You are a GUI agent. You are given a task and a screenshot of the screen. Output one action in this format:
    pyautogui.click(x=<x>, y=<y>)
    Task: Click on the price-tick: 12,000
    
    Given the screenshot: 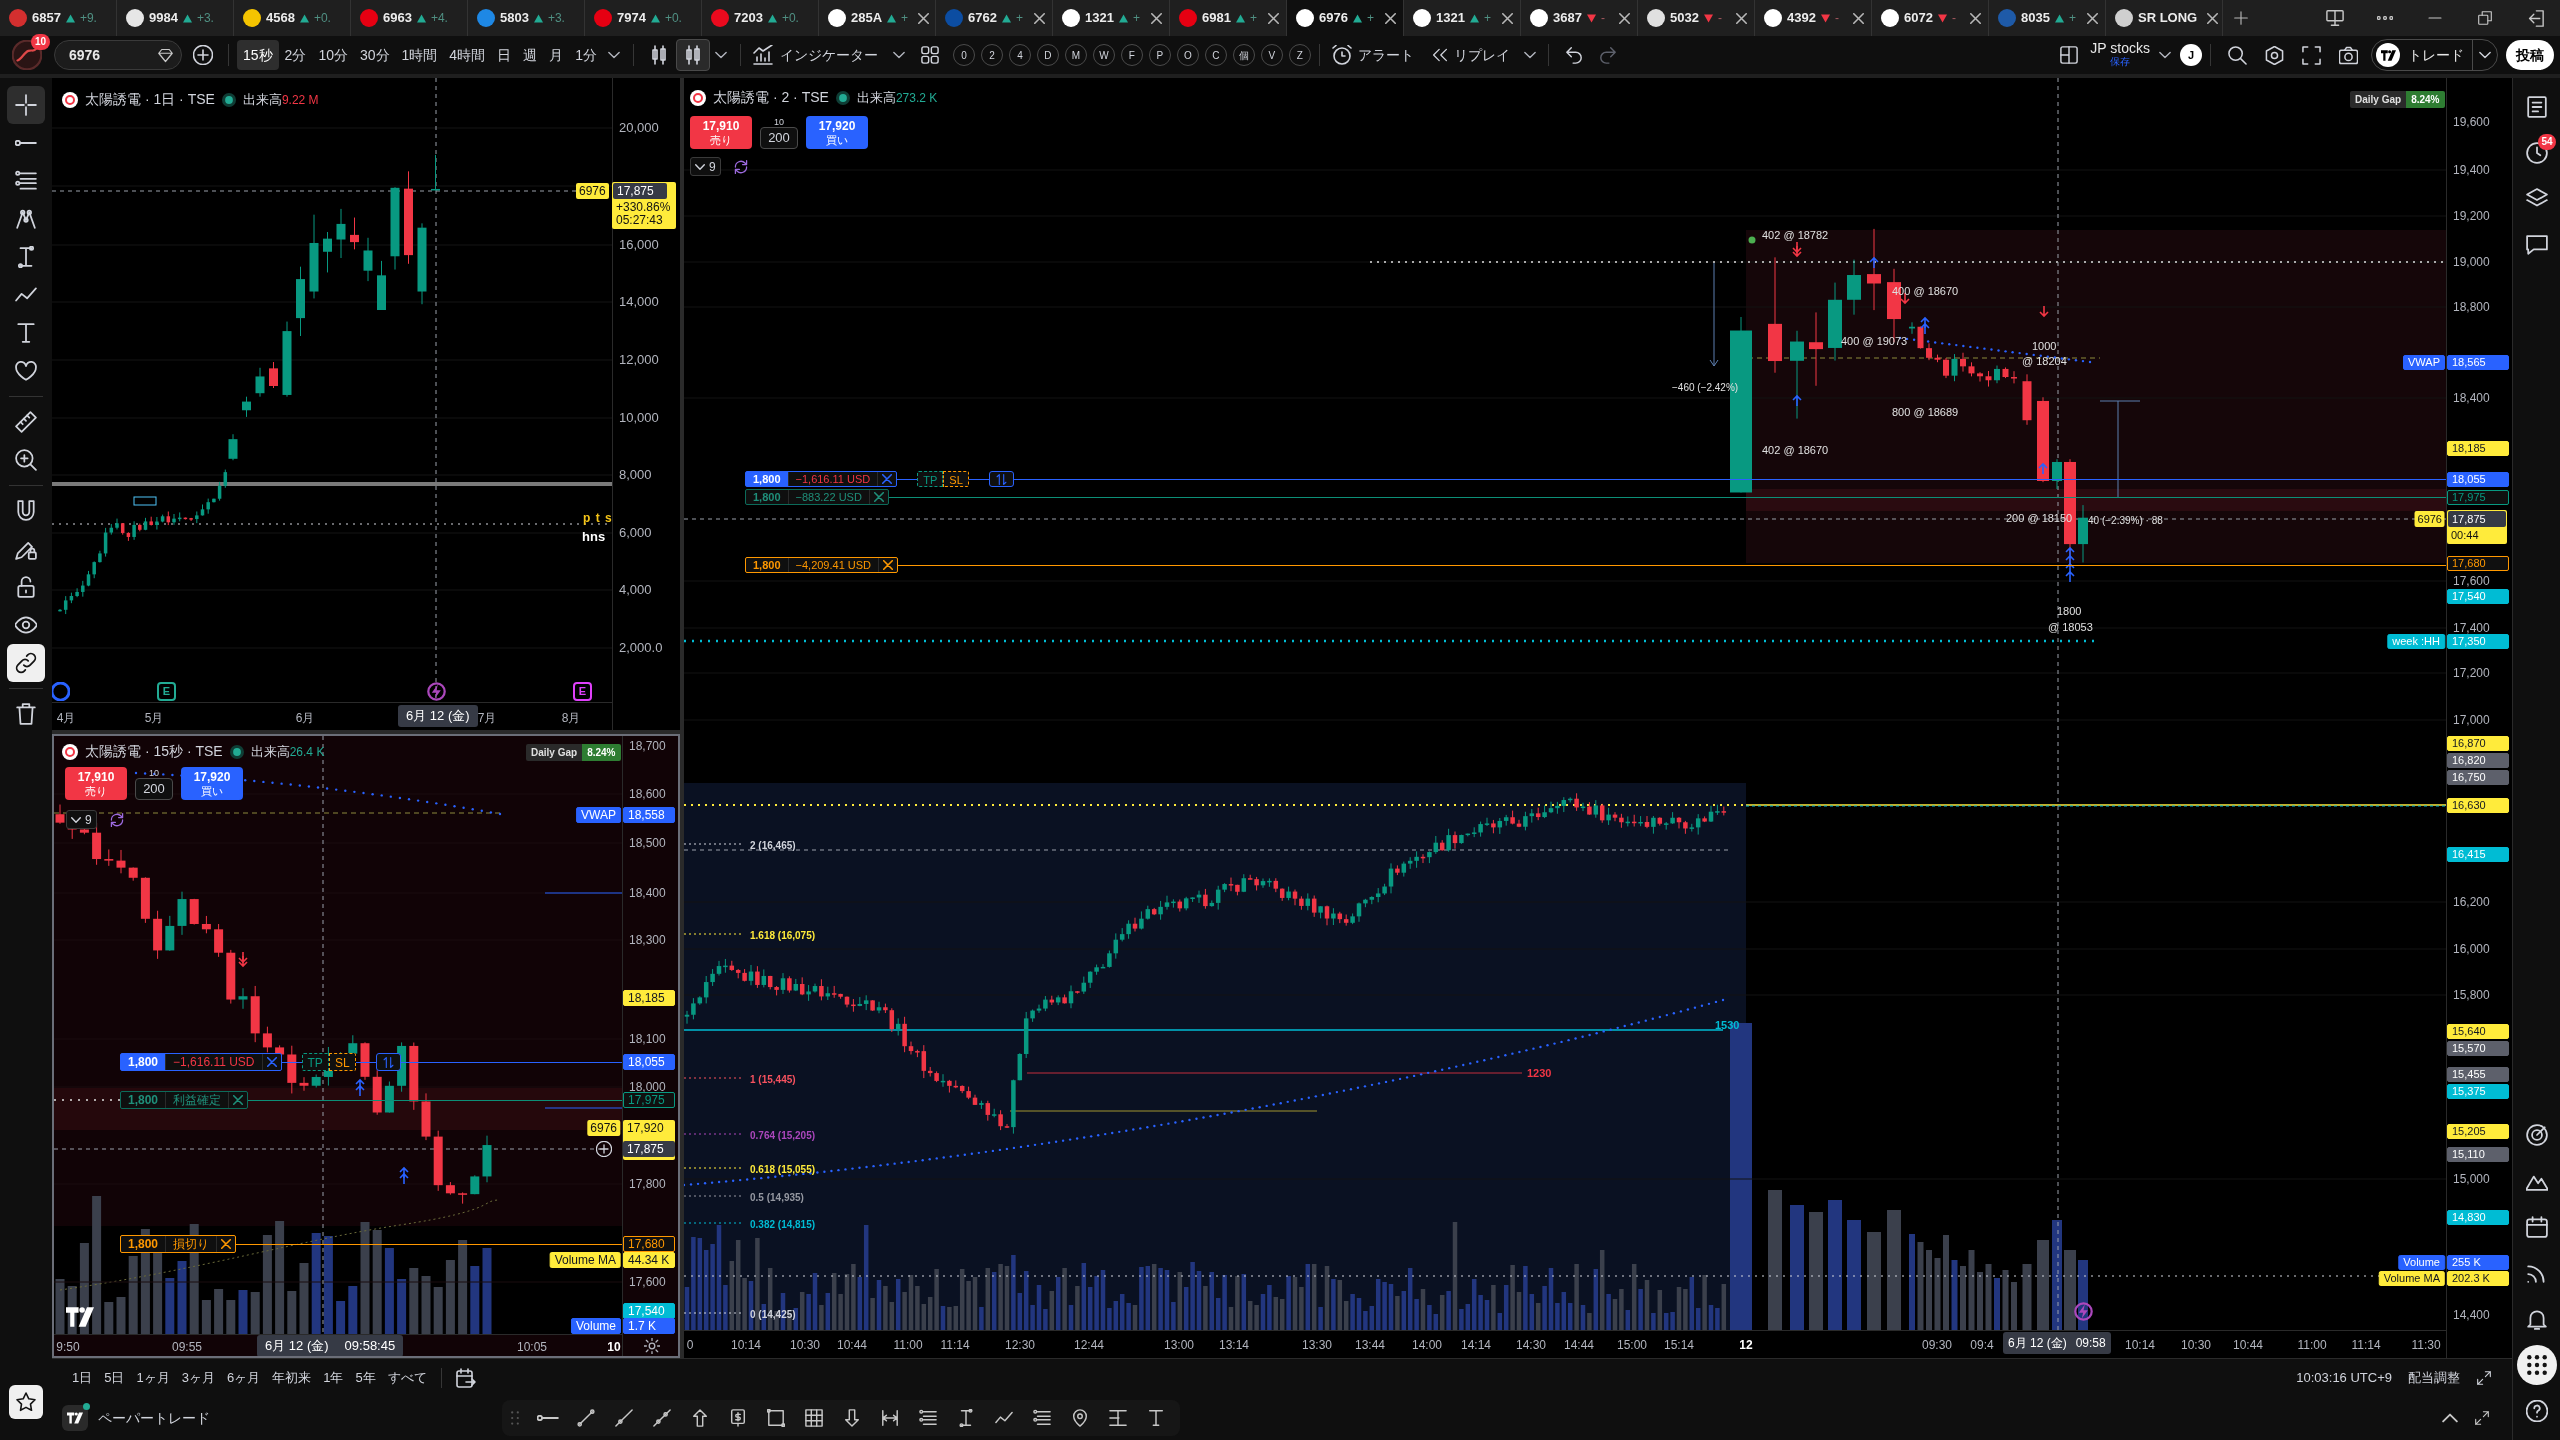 What is the action you would take?
    pyautogui.click(x=639, y=360)
    